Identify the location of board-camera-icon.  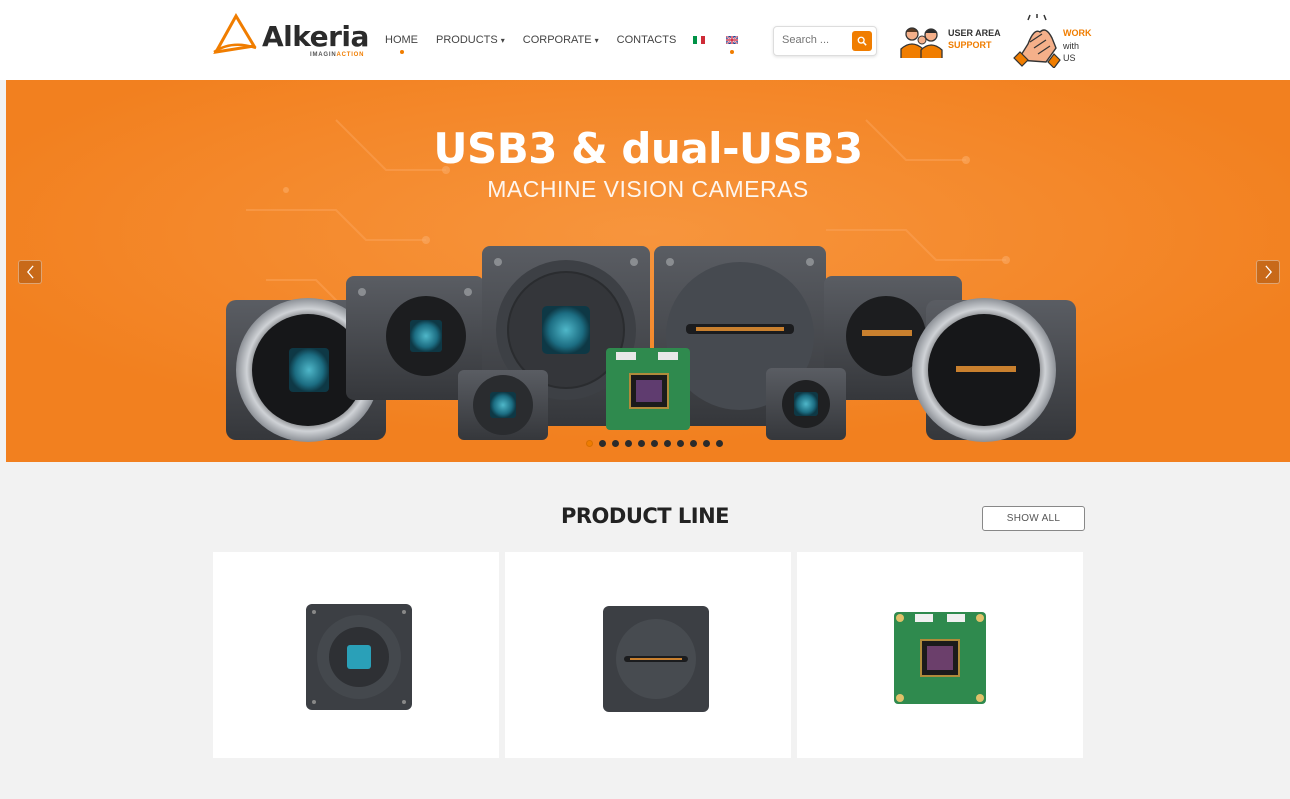
(940, 658).